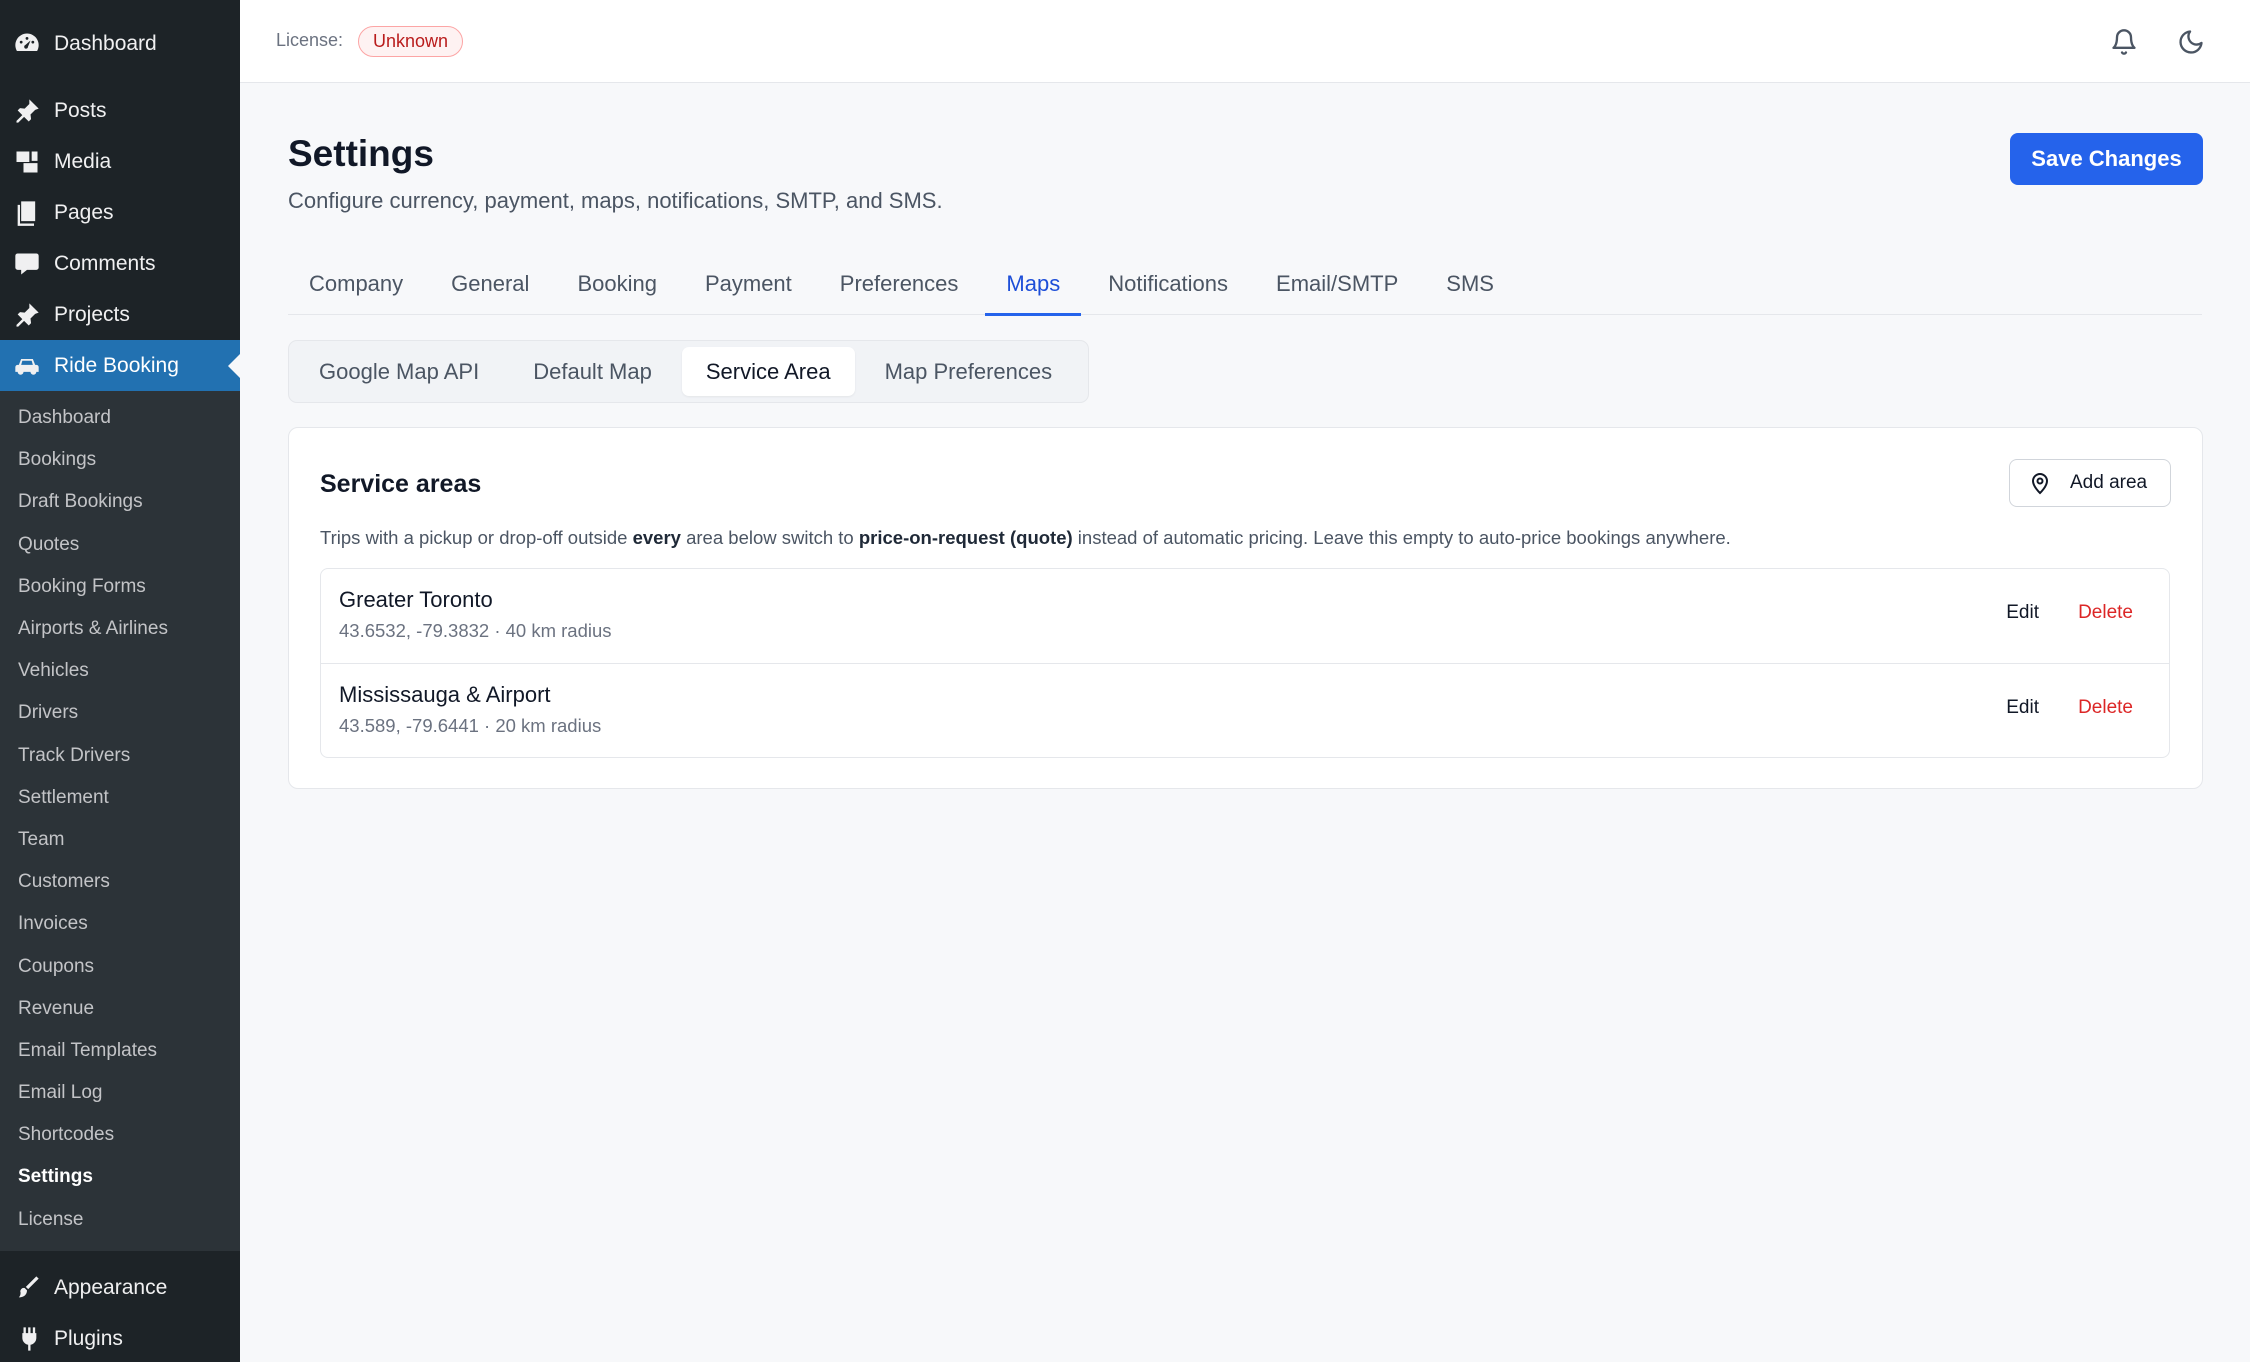 The height and width of the screenshot is (1362, 2250). What do you see at coordinates (120, 882) in the screenshot?
I see `submenu-item-customers: Customers` at bounding box center [120, 882].